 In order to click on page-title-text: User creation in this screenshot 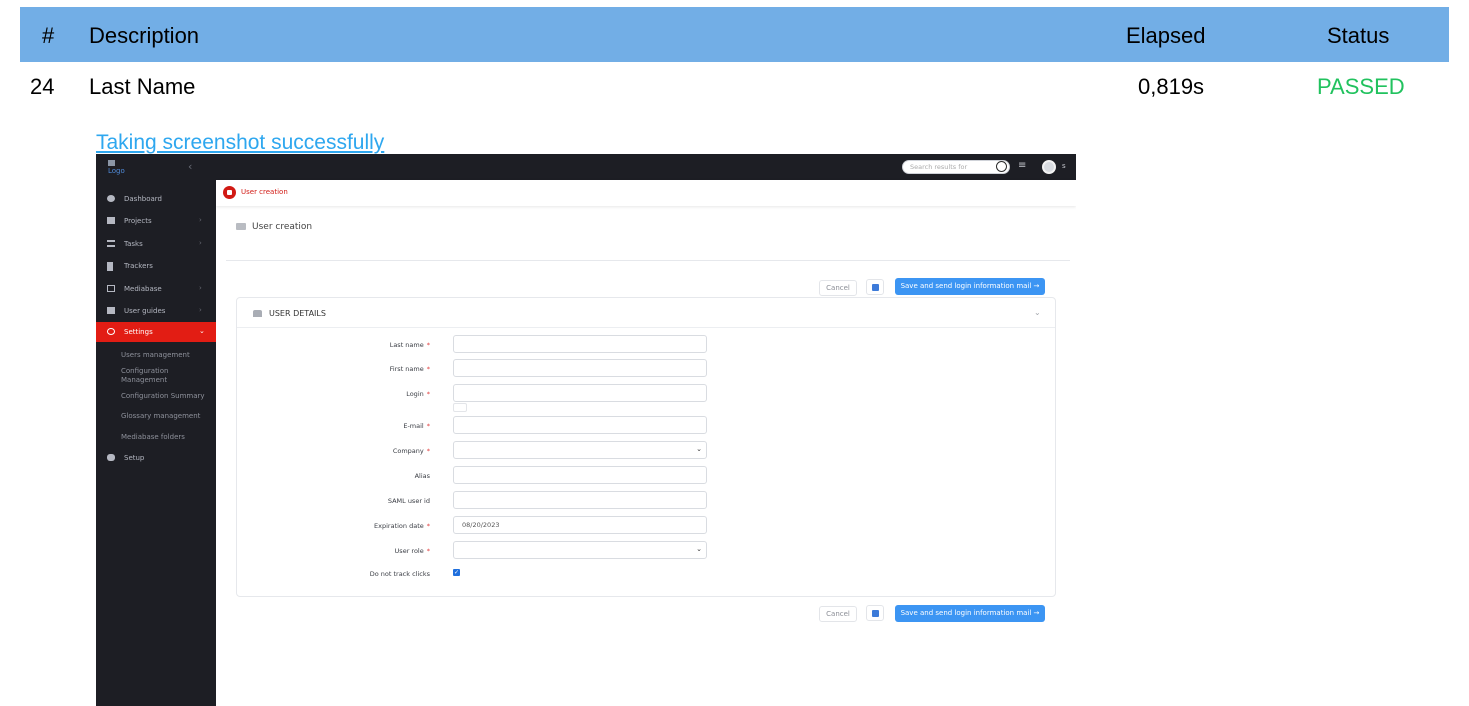, I will do `click(282, 227)`.